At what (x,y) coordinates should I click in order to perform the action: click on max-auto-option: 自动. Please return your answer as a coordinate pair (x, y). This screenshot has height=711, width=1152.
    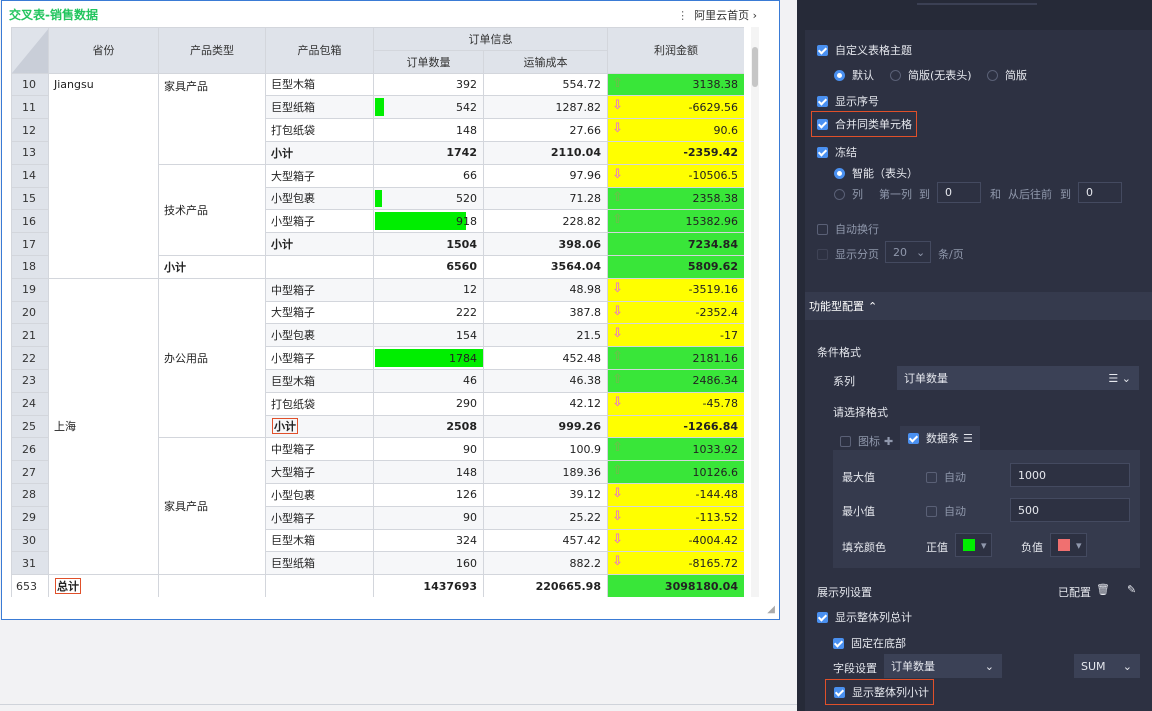
    Looking at the image, I should click on (946, 477).